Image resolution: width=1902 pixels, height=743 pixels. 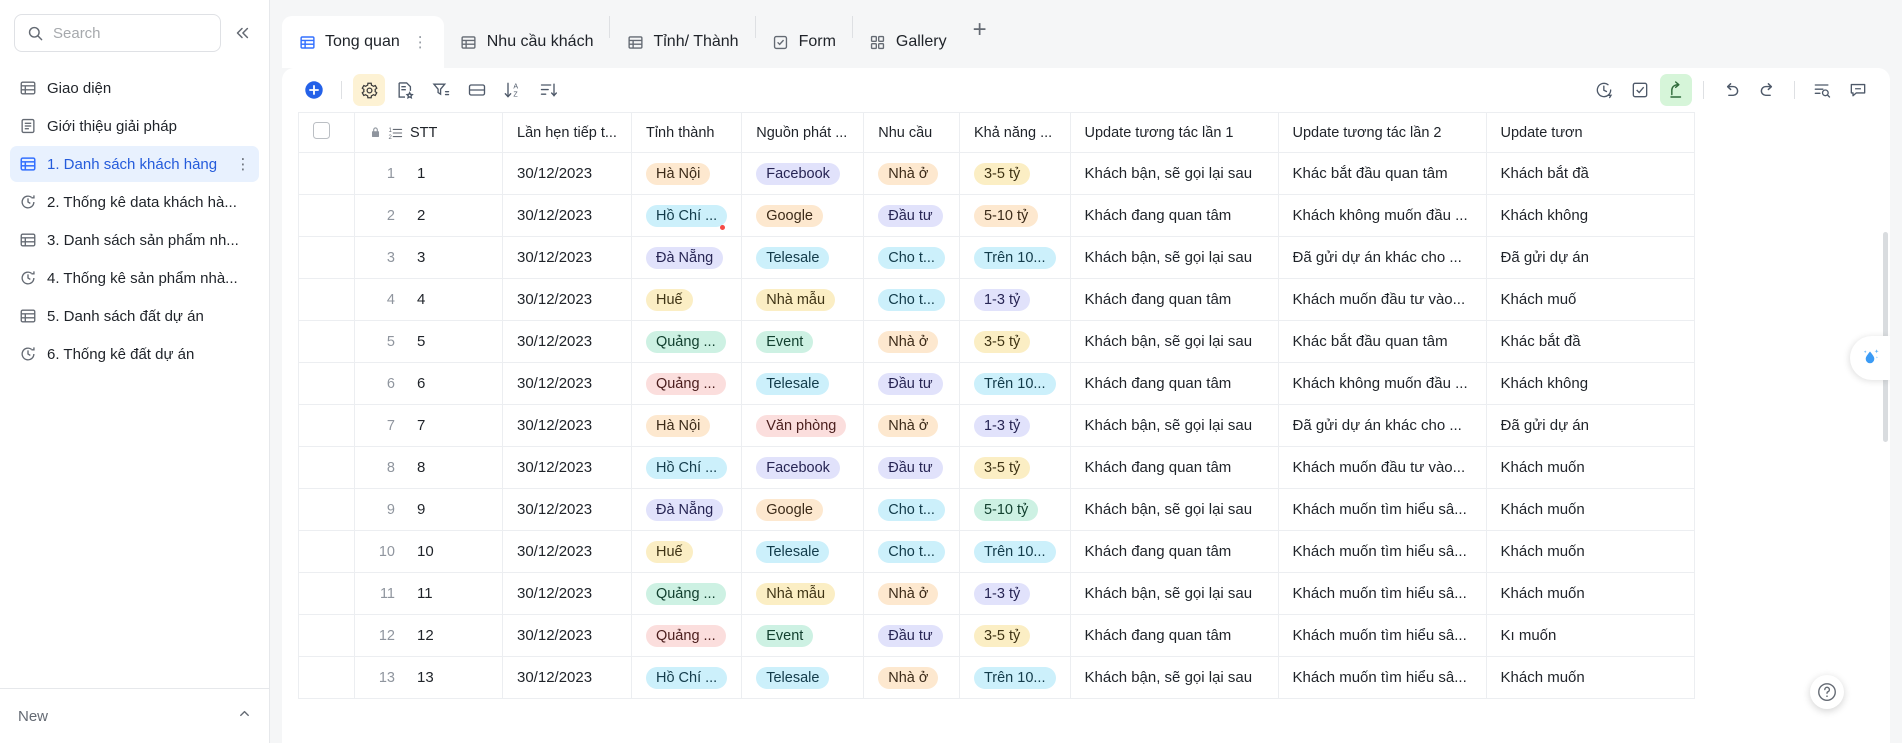 What do you see at coordinates (428, 509) in the screenshot?
I see `cell-stt: 99` at bounding box center [428, 509].